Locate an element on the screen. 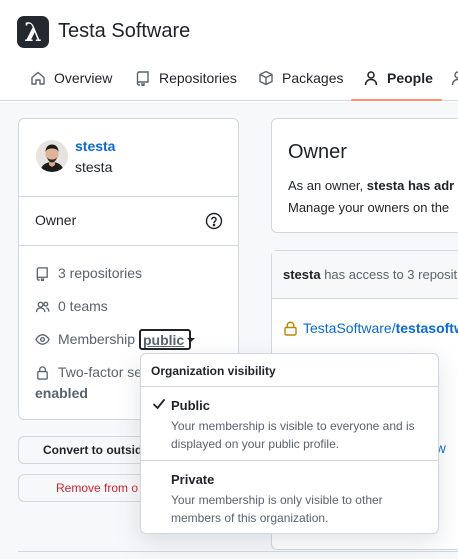  member-teams: 0 teams is located at coordinates (71, 306).